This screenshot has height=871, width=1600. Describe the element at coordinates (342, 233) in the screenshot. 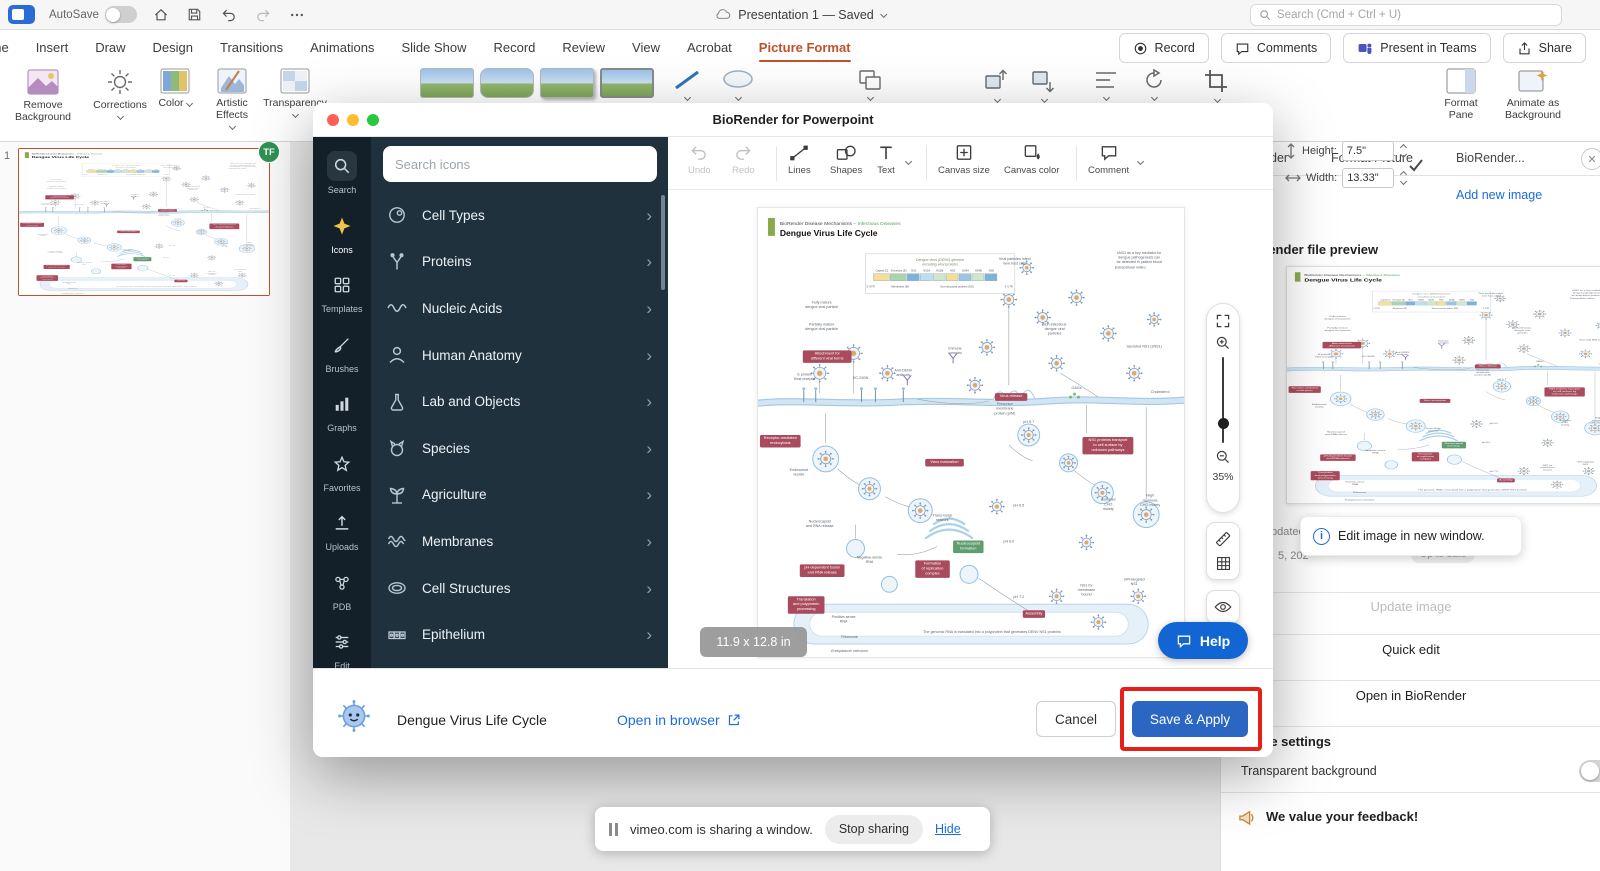

I see `sidebar-item-icons: Icons` at that location.